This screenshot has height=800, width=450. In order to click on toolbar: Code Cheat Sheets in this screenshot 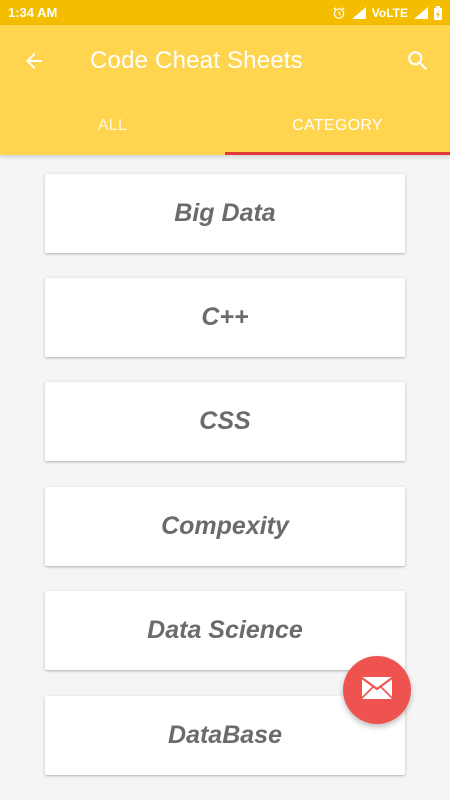, I will do `click(225, 61)`.